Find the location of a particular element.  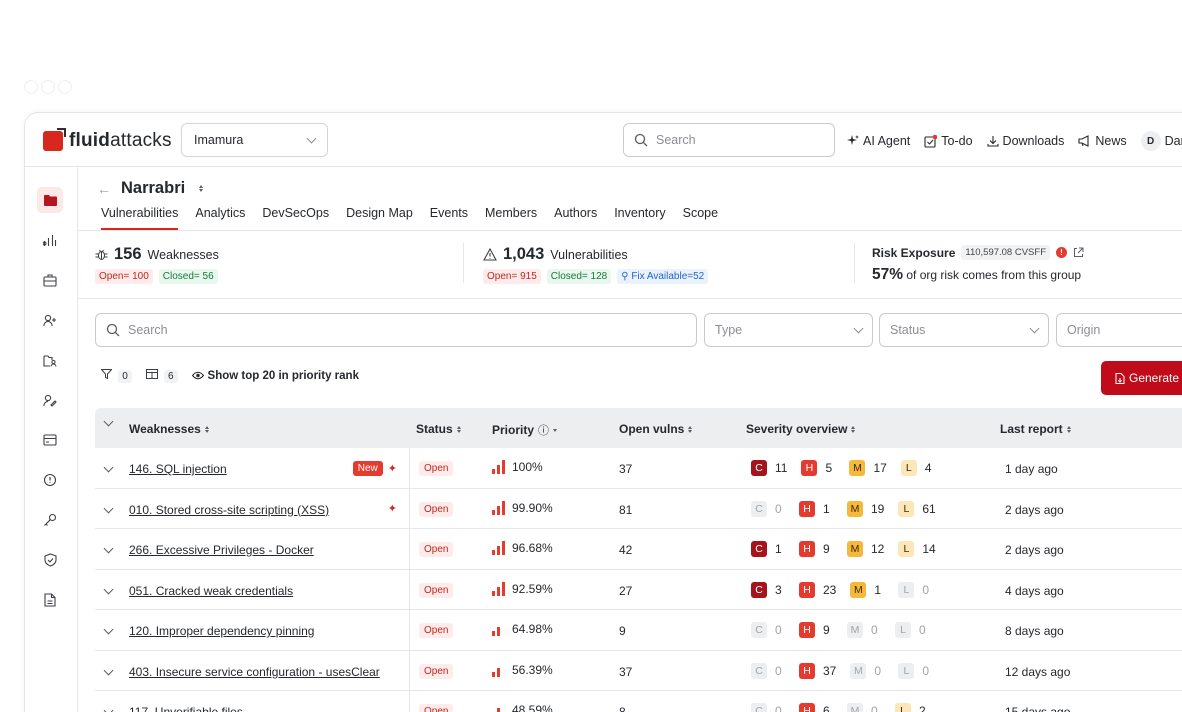

tab-devsecops: DevSecOps is located at coordinates (295, 218).